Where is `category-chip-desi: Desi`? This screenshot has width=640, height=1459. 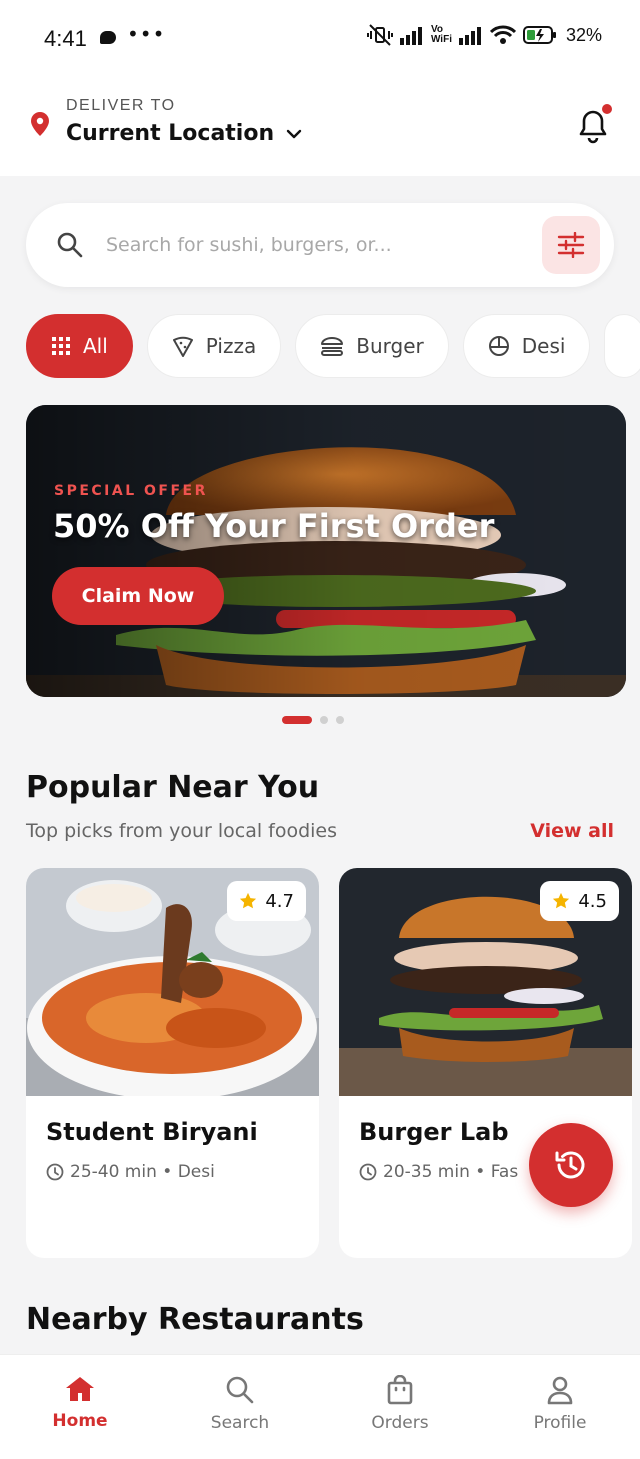
category-chip-desi: Desi is located at coordinates (526, 346).